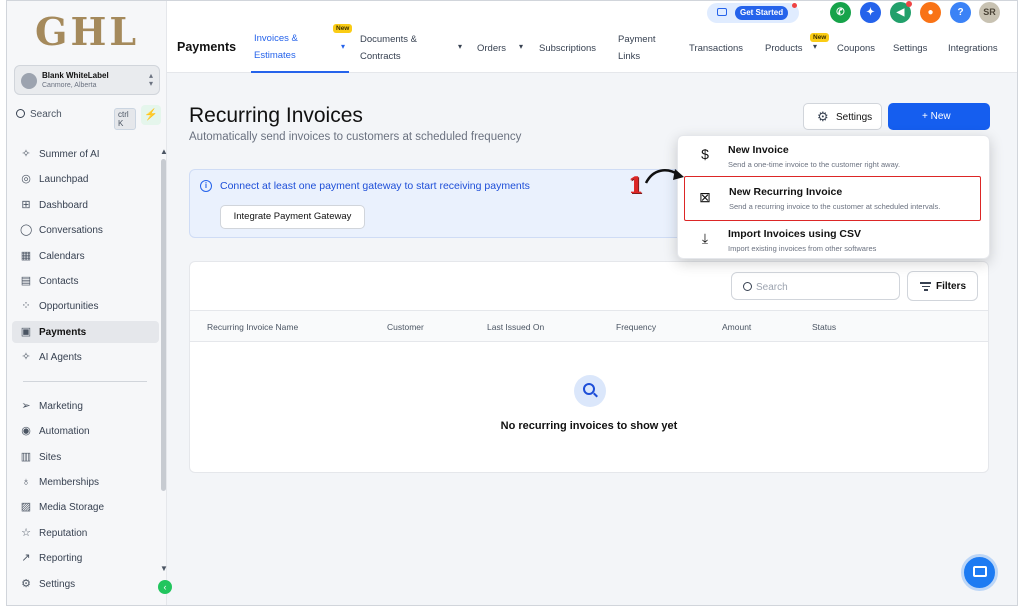 The width and height of the screenshot is (1024, 611). Describe the element at coordinates (87, 31) in the screenshot. I see `brand-logo: GHL` at that location.